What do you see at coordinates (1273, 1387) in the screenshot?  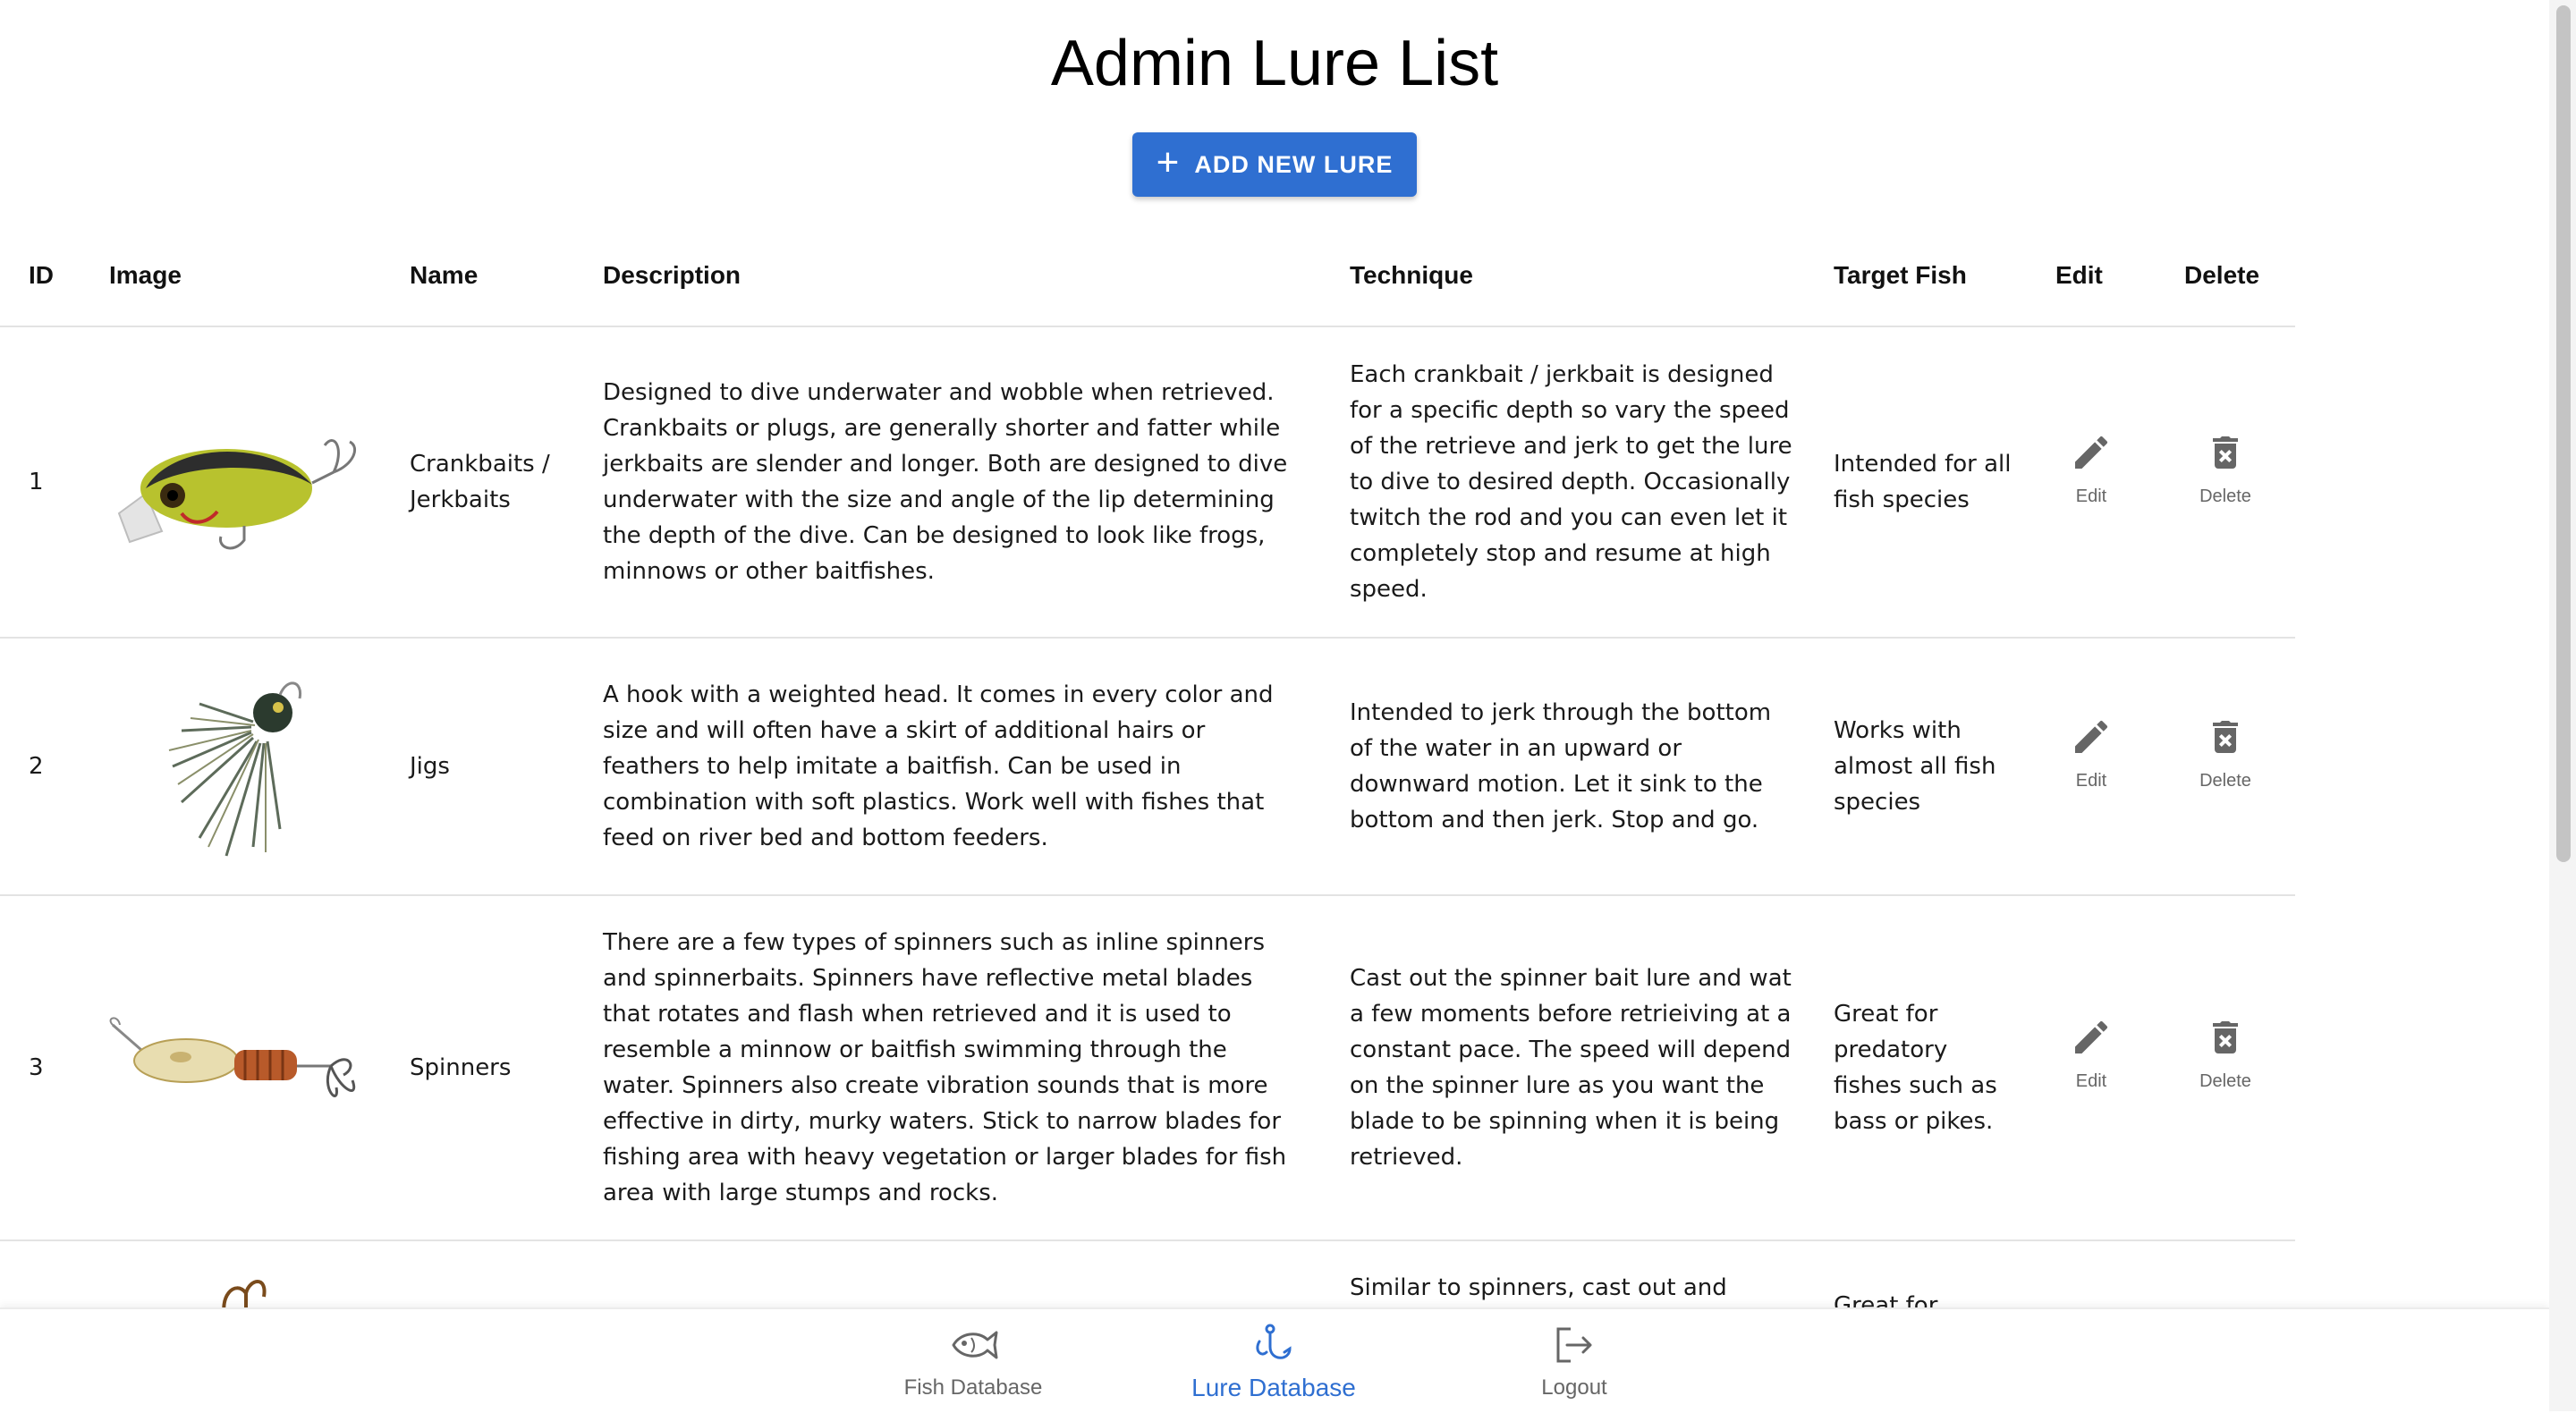 I see `nav-label: Lure Database` at bounding box center [1273, 1387].